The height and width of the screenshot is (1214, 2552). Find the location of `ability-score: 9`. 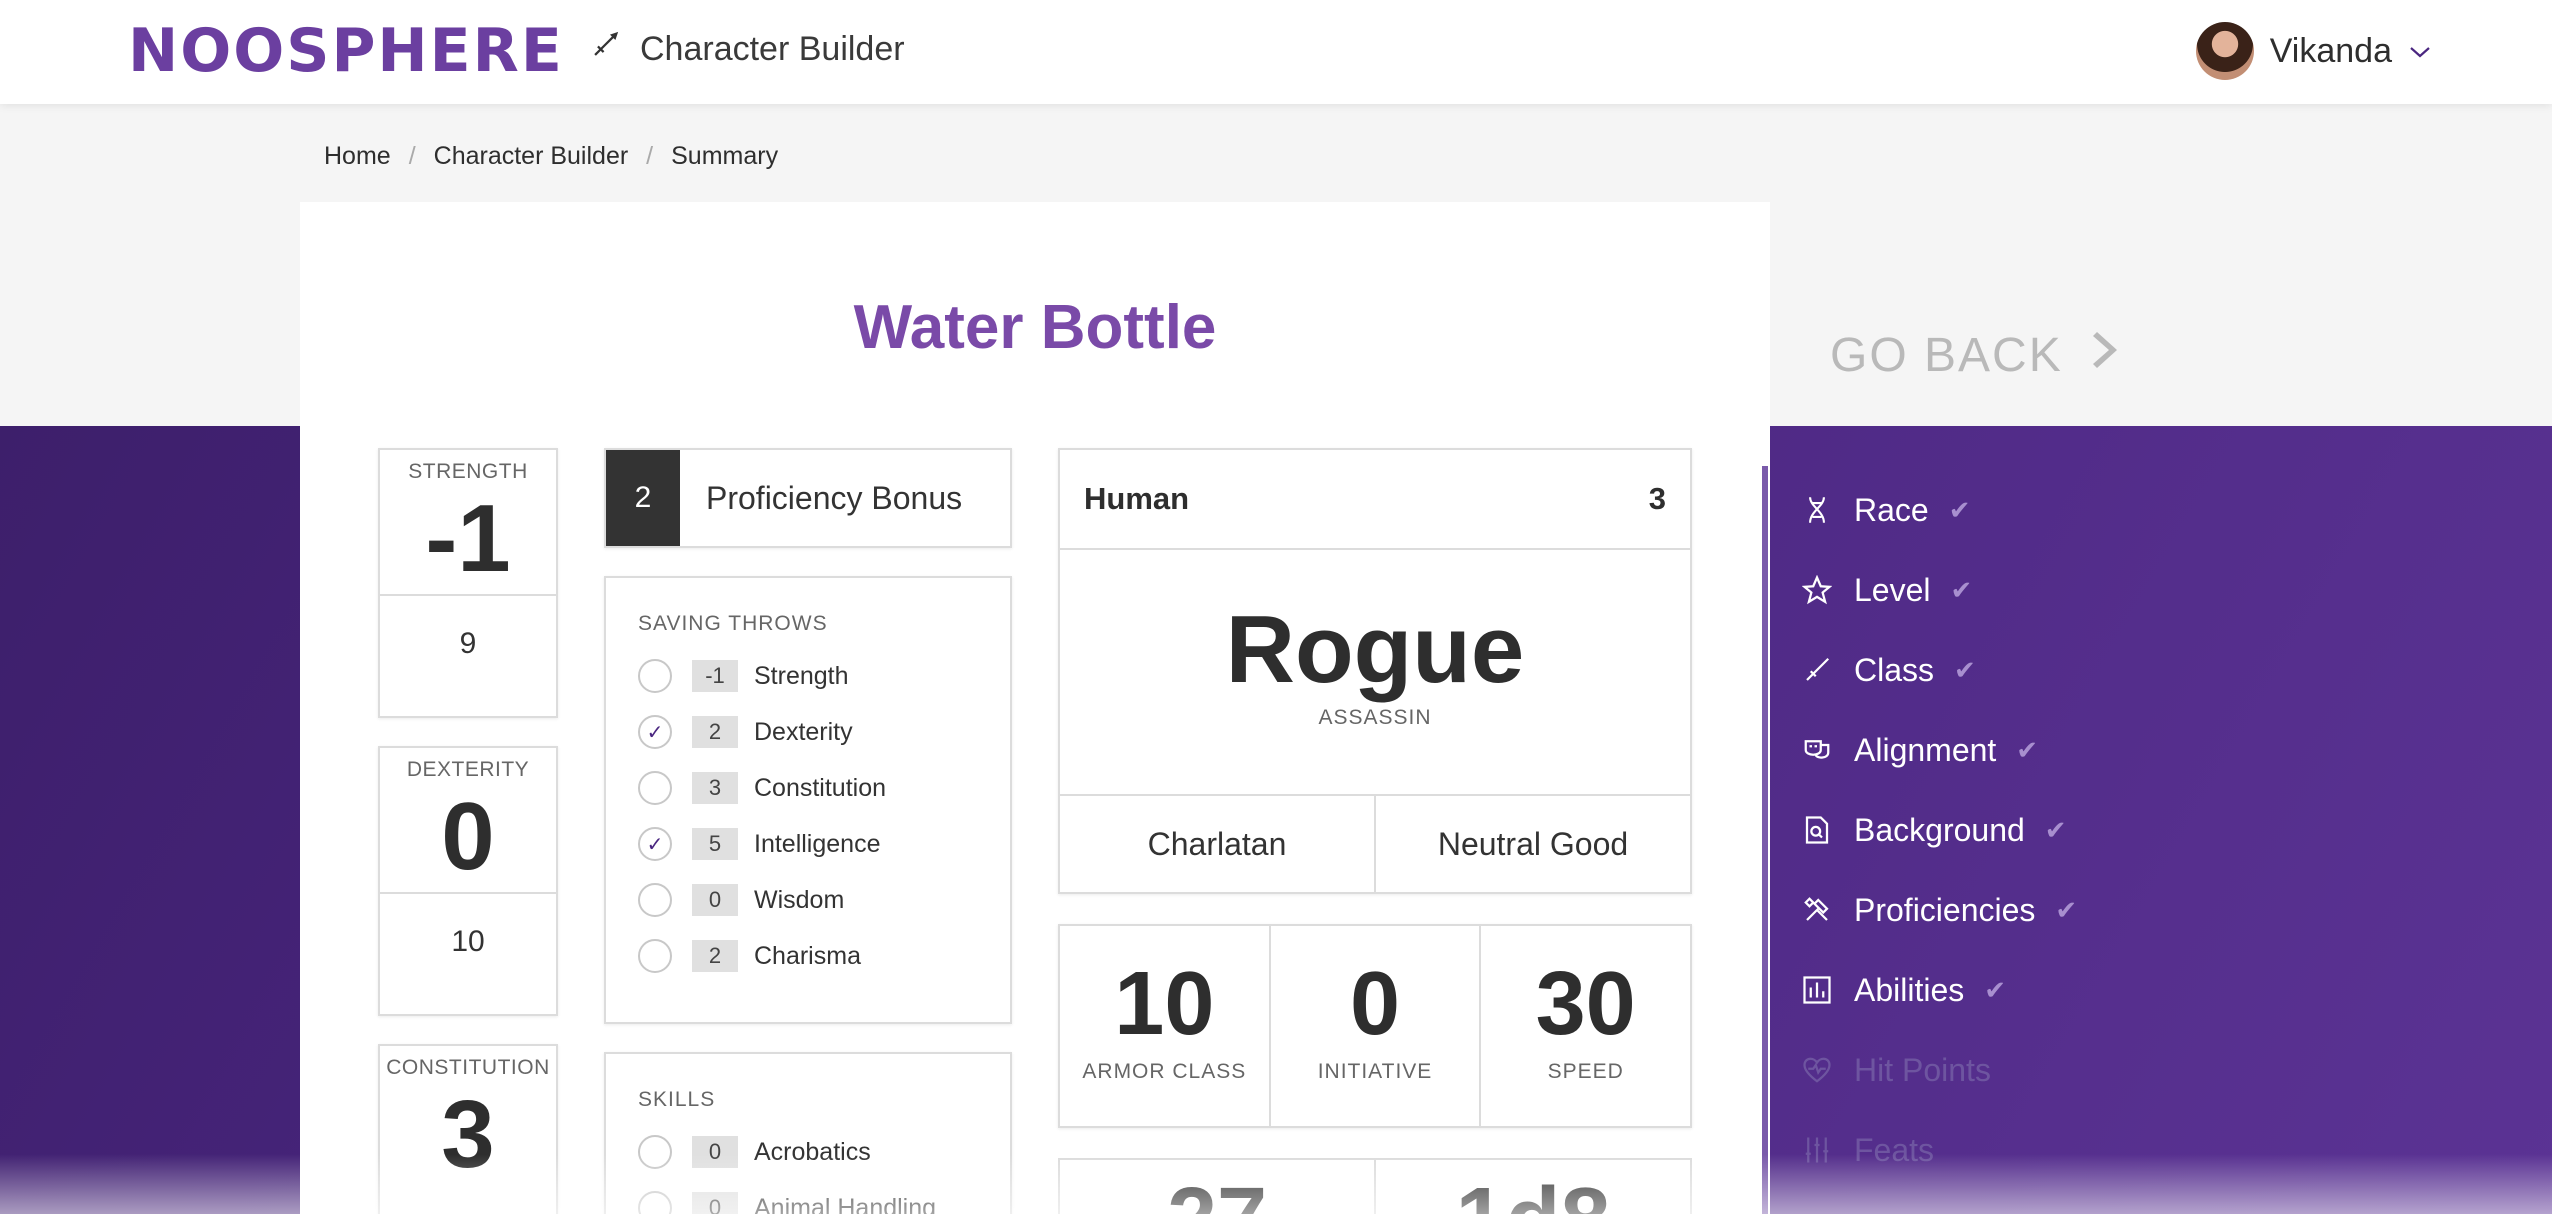

ability-score: 9 is located at coordinates (468, 642).